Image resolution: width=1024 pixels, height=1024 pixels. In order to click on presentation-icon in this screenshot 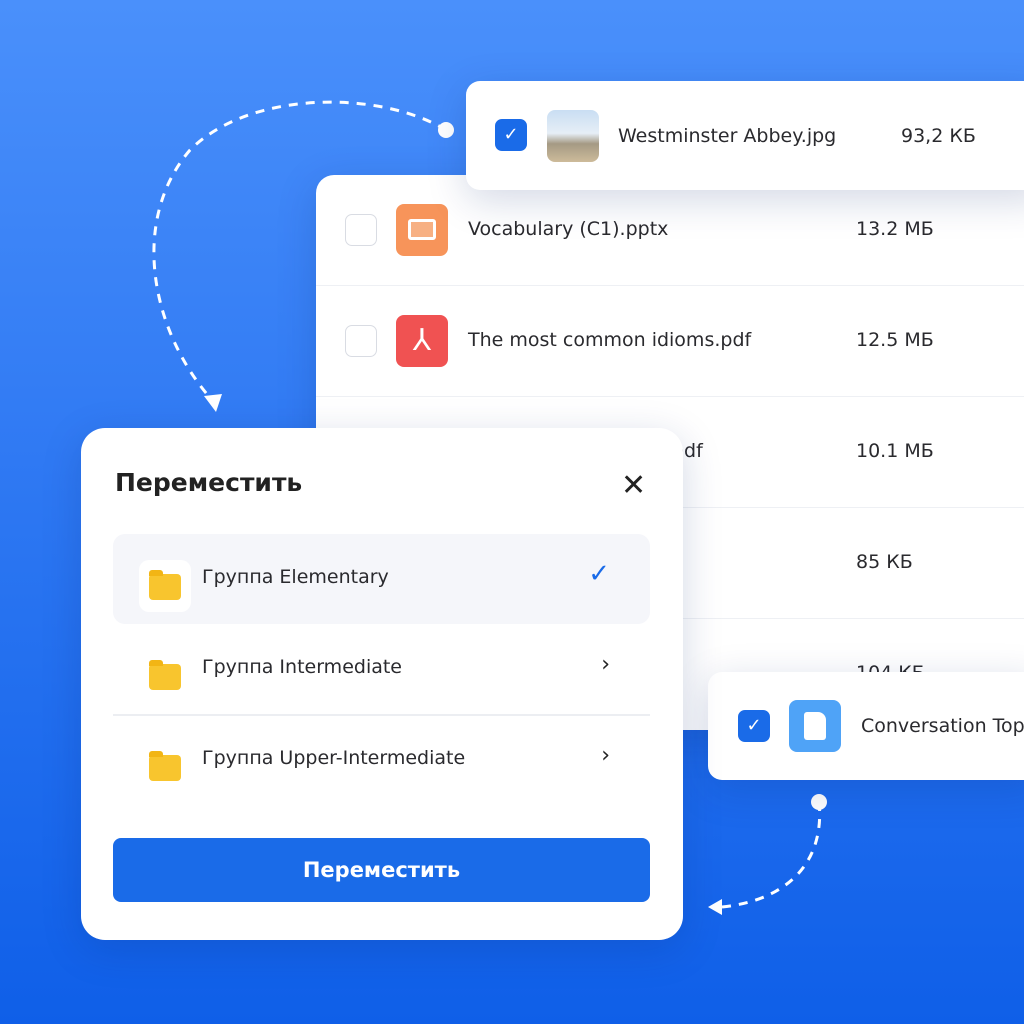, I will do `click(422, 230)`.